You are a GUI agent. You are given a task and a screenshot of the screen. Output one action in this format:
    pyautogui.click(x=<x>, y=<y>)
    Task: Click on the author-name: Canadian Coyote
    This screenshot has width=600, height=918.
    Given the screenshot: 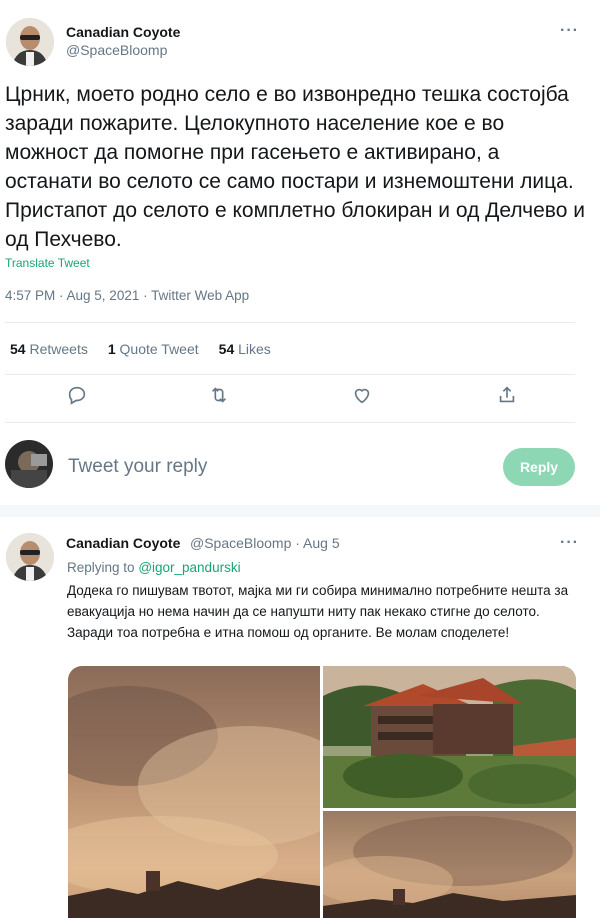 What is the action you would take?
    pyautogui.click(x=123, y=32)
    